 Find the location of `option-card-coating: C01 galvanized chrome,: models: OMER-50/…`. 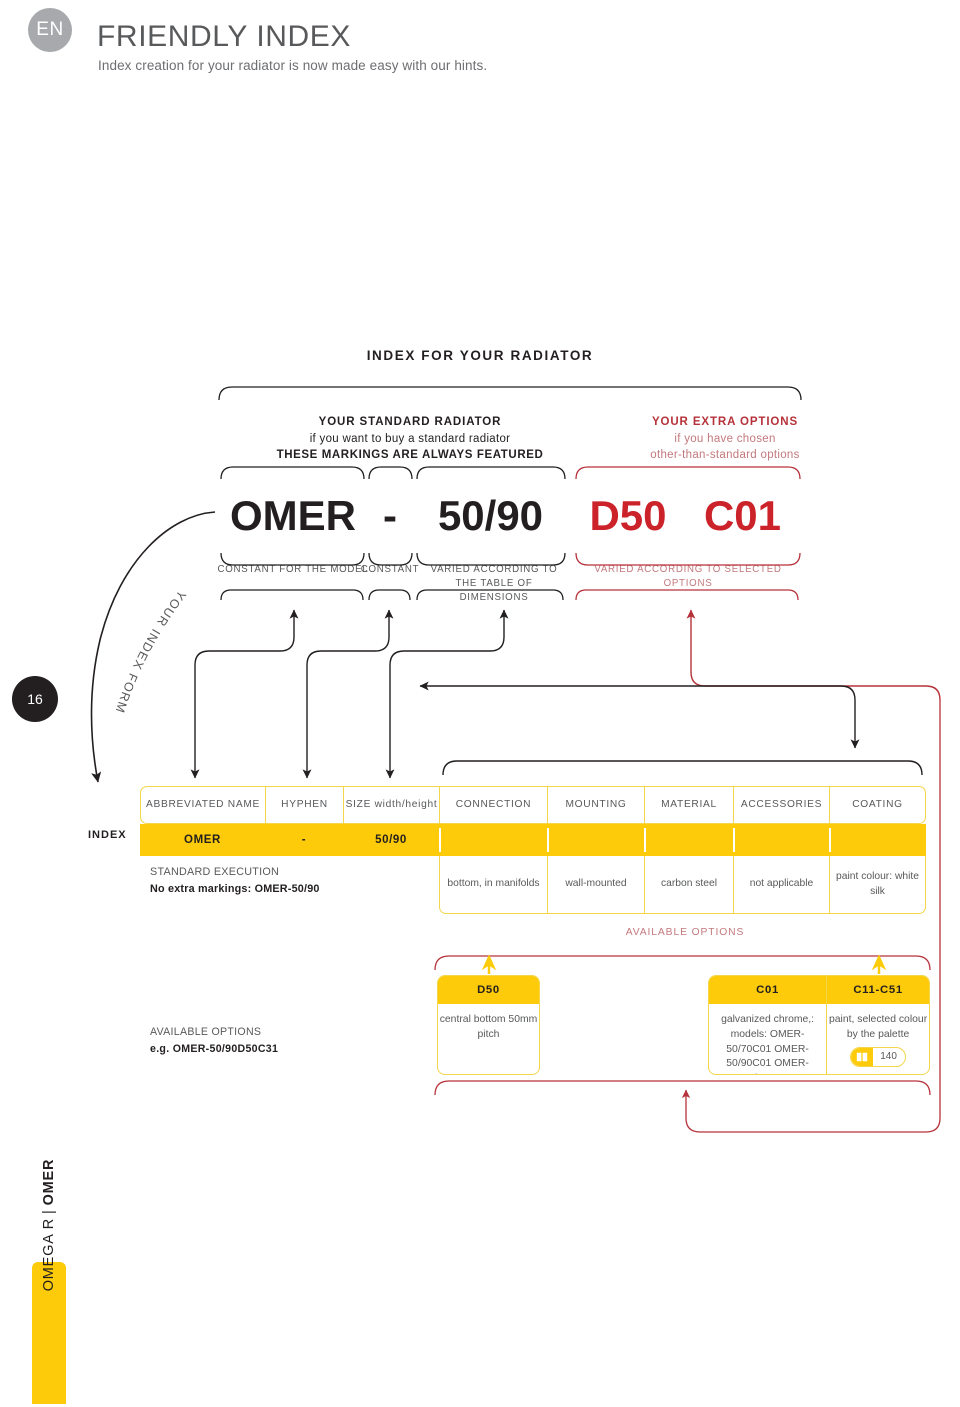

option-card-coating: C01 galvanized chrome,: models: OMER-50/… is located at coordinates (819, 1025).